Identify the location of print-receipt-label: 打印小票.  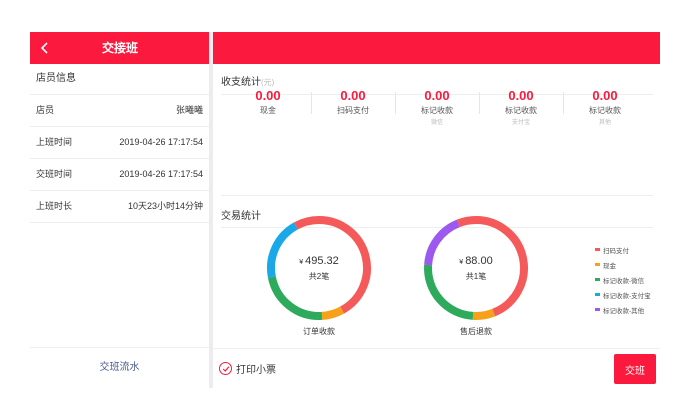
(256, 370).